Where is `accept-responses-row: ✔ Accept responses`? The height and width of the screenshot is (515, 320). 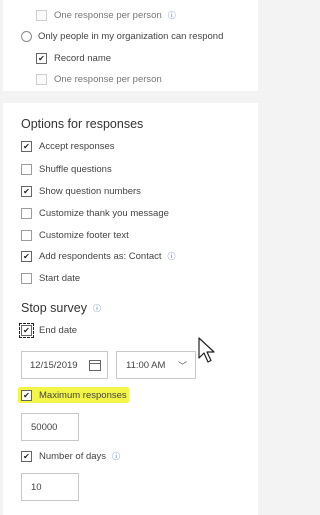
accept-responses-row: ✔ Accept responses is located at coordinates (68, 146).